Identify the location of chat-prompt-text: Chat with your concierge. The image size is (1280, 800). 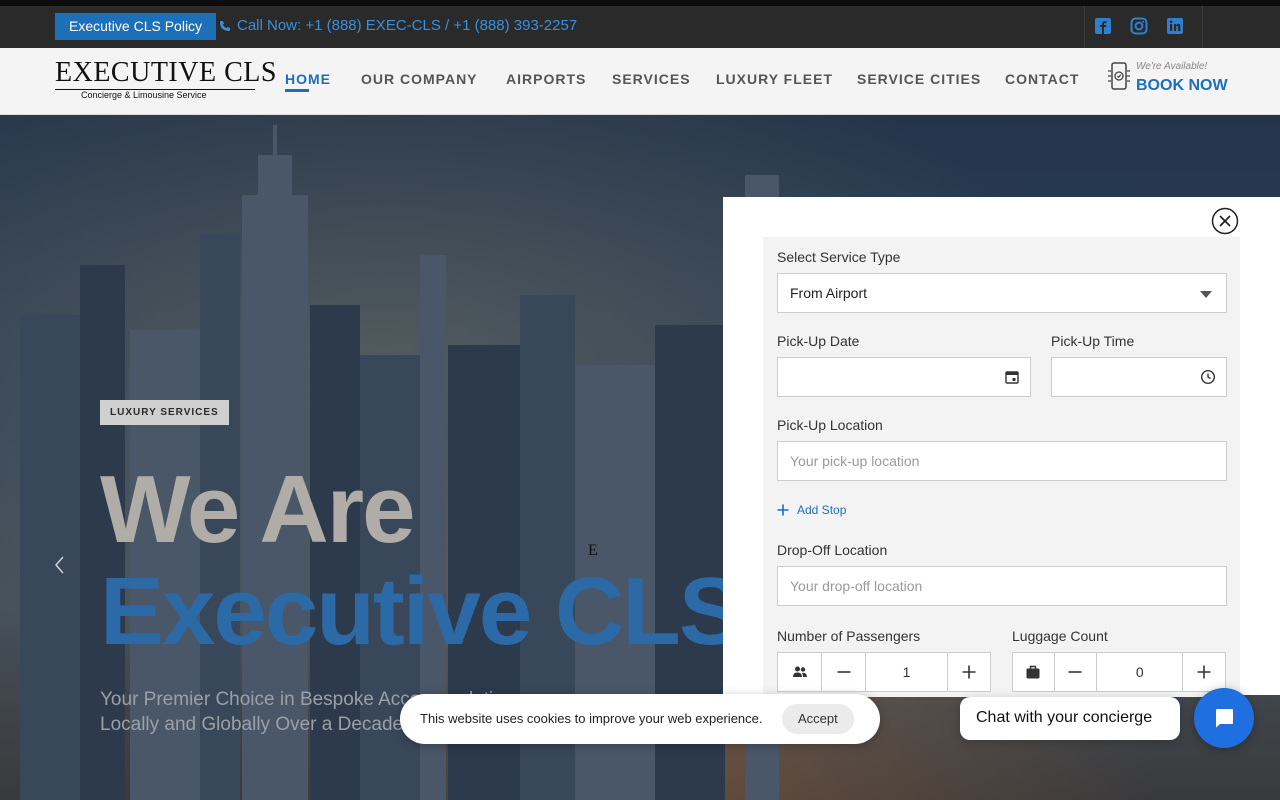
(1064, 717).